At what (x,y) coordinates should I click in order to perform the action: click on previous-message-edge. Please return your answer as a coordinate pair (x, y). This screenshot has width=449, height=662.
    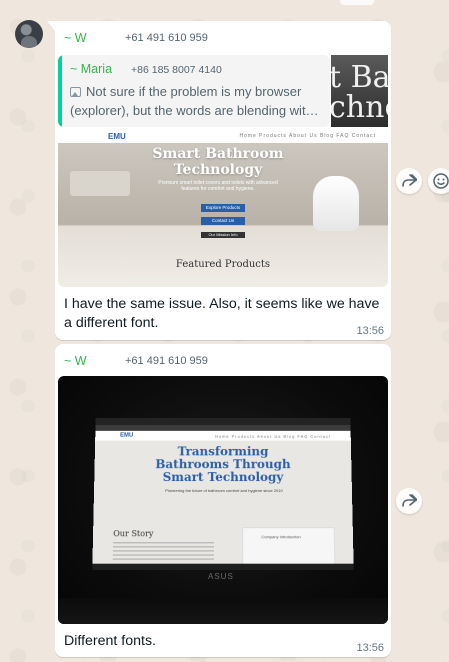
    Looking at the image, I should click on (357, 2).